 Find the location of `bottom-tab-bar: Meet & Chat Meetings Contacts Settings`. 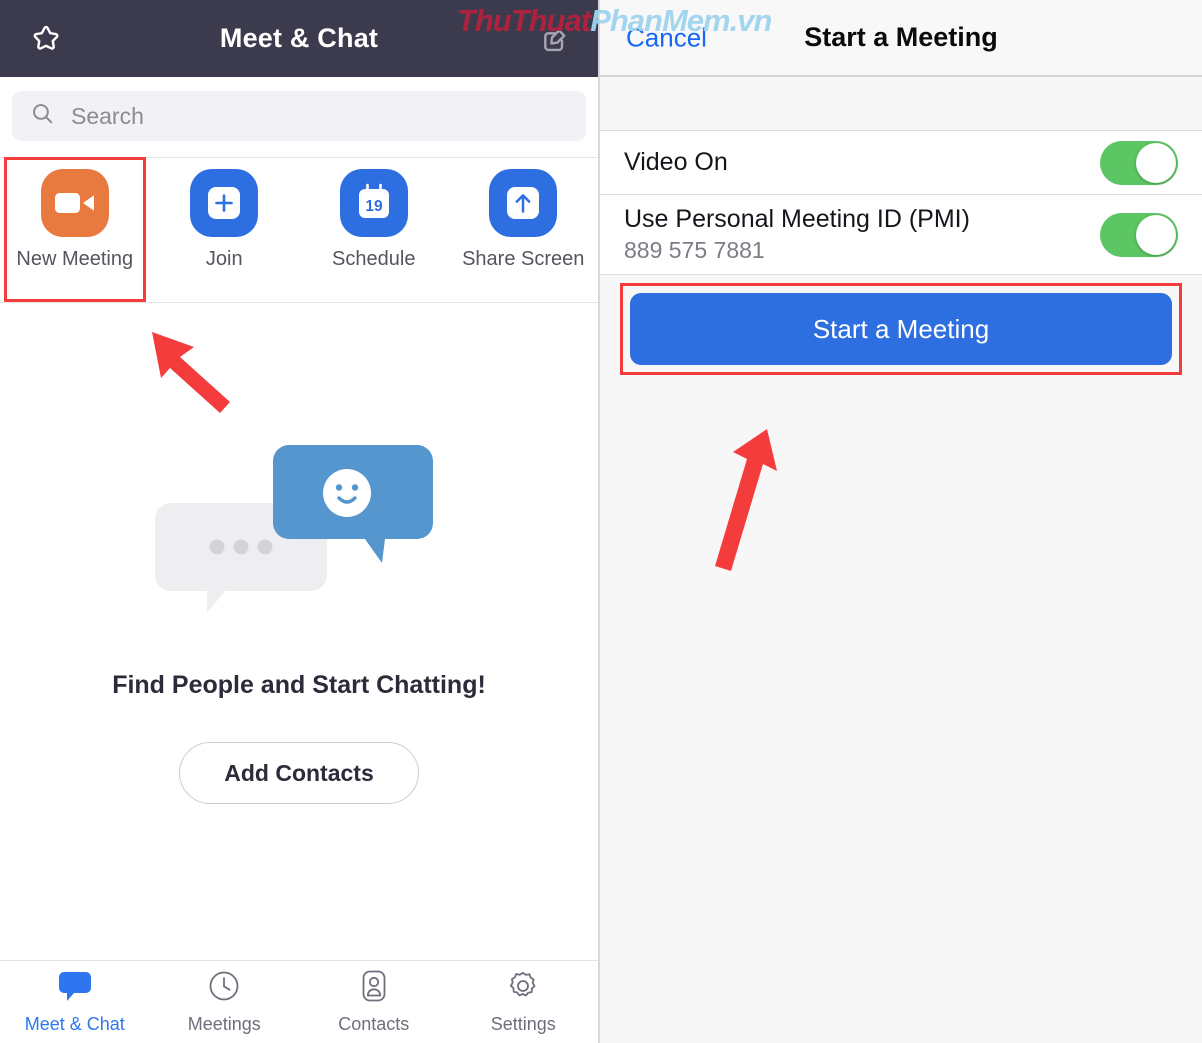

bottom-tab-bar: Meet & Chat Meetings Contacts Settings is located at coordinates (299, 1001).